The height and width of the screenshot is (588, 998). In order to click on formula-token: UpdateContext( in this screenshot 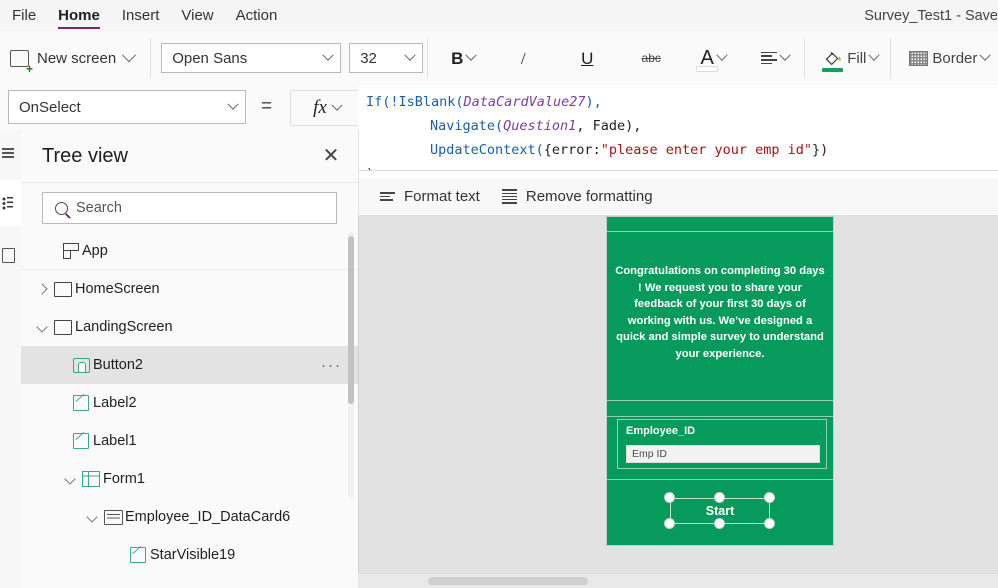, I will do `click(487, 150)`.